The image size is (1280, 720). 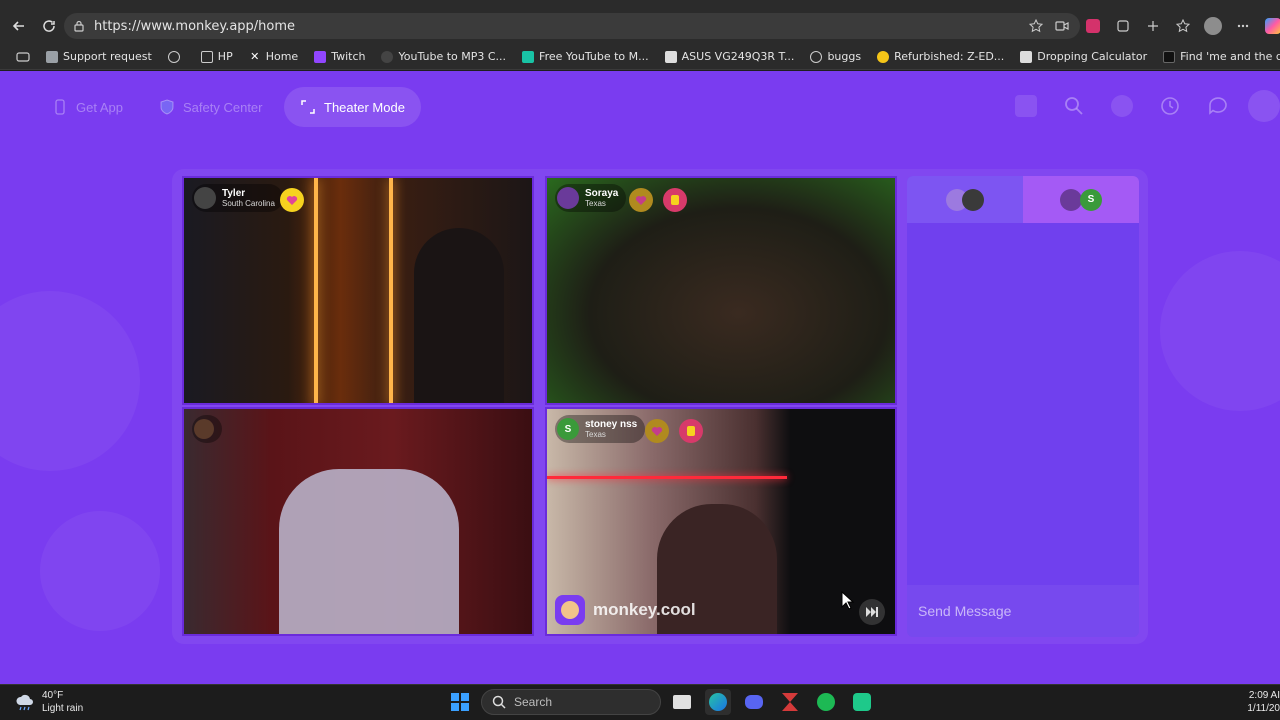 What do you see at coordinates (848, 600) in the screenshot?
I see `mouse-cursor-icon` at bounding box center [848, 600].